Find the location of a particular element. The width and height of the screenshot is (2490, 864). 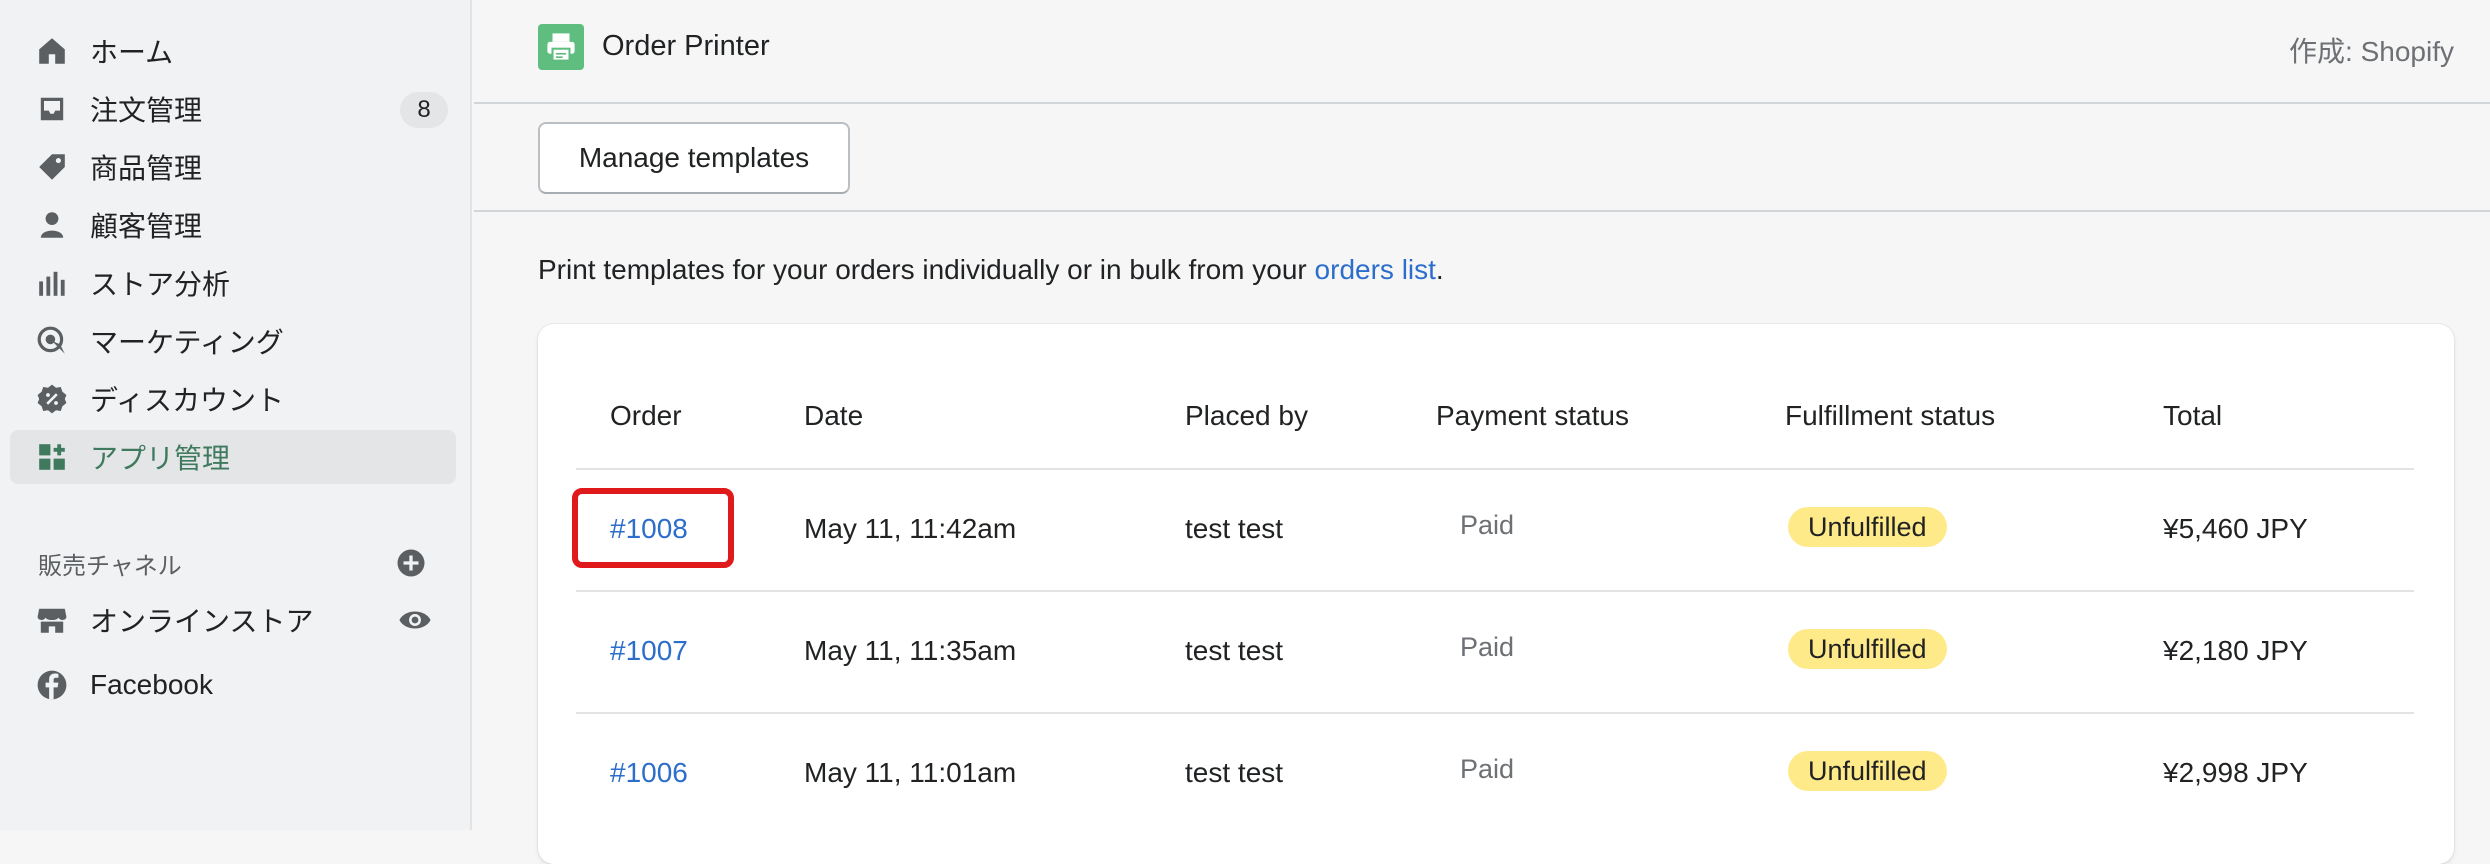

sidebar-item-products: 商品管理 is located at coordinates (233, 167).